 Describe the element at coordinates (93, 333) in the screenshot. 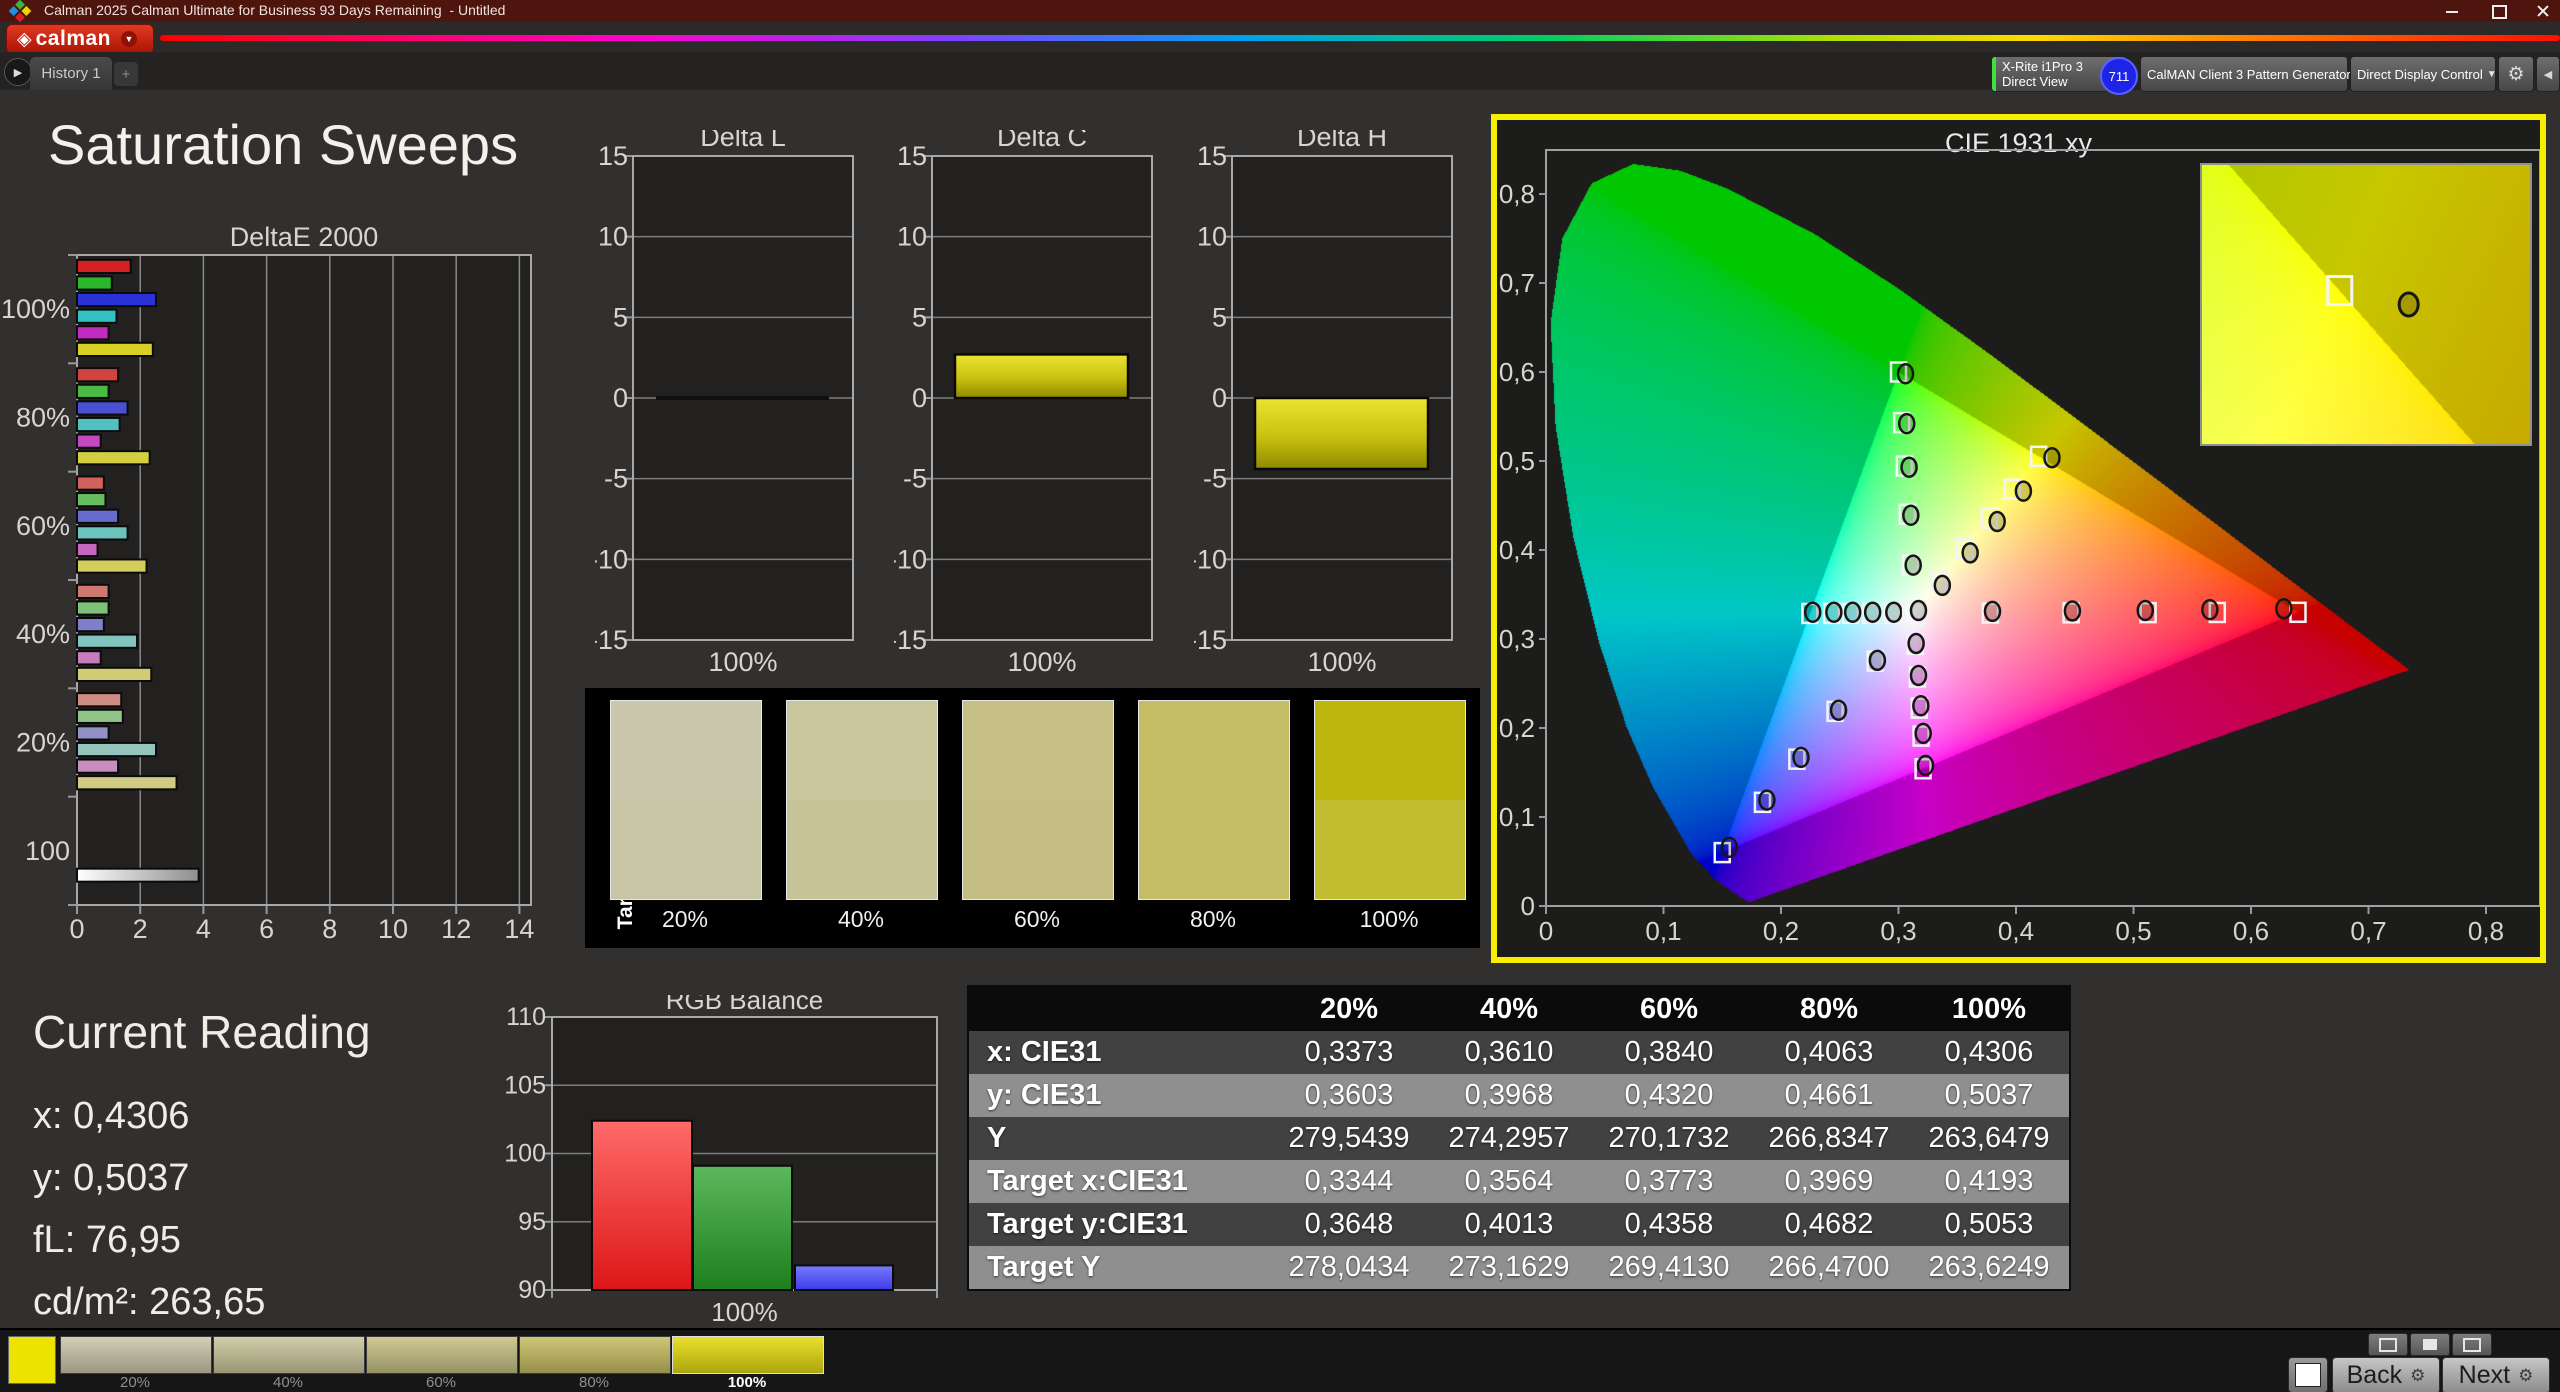

I see `bar-magenta-100%` at that location.